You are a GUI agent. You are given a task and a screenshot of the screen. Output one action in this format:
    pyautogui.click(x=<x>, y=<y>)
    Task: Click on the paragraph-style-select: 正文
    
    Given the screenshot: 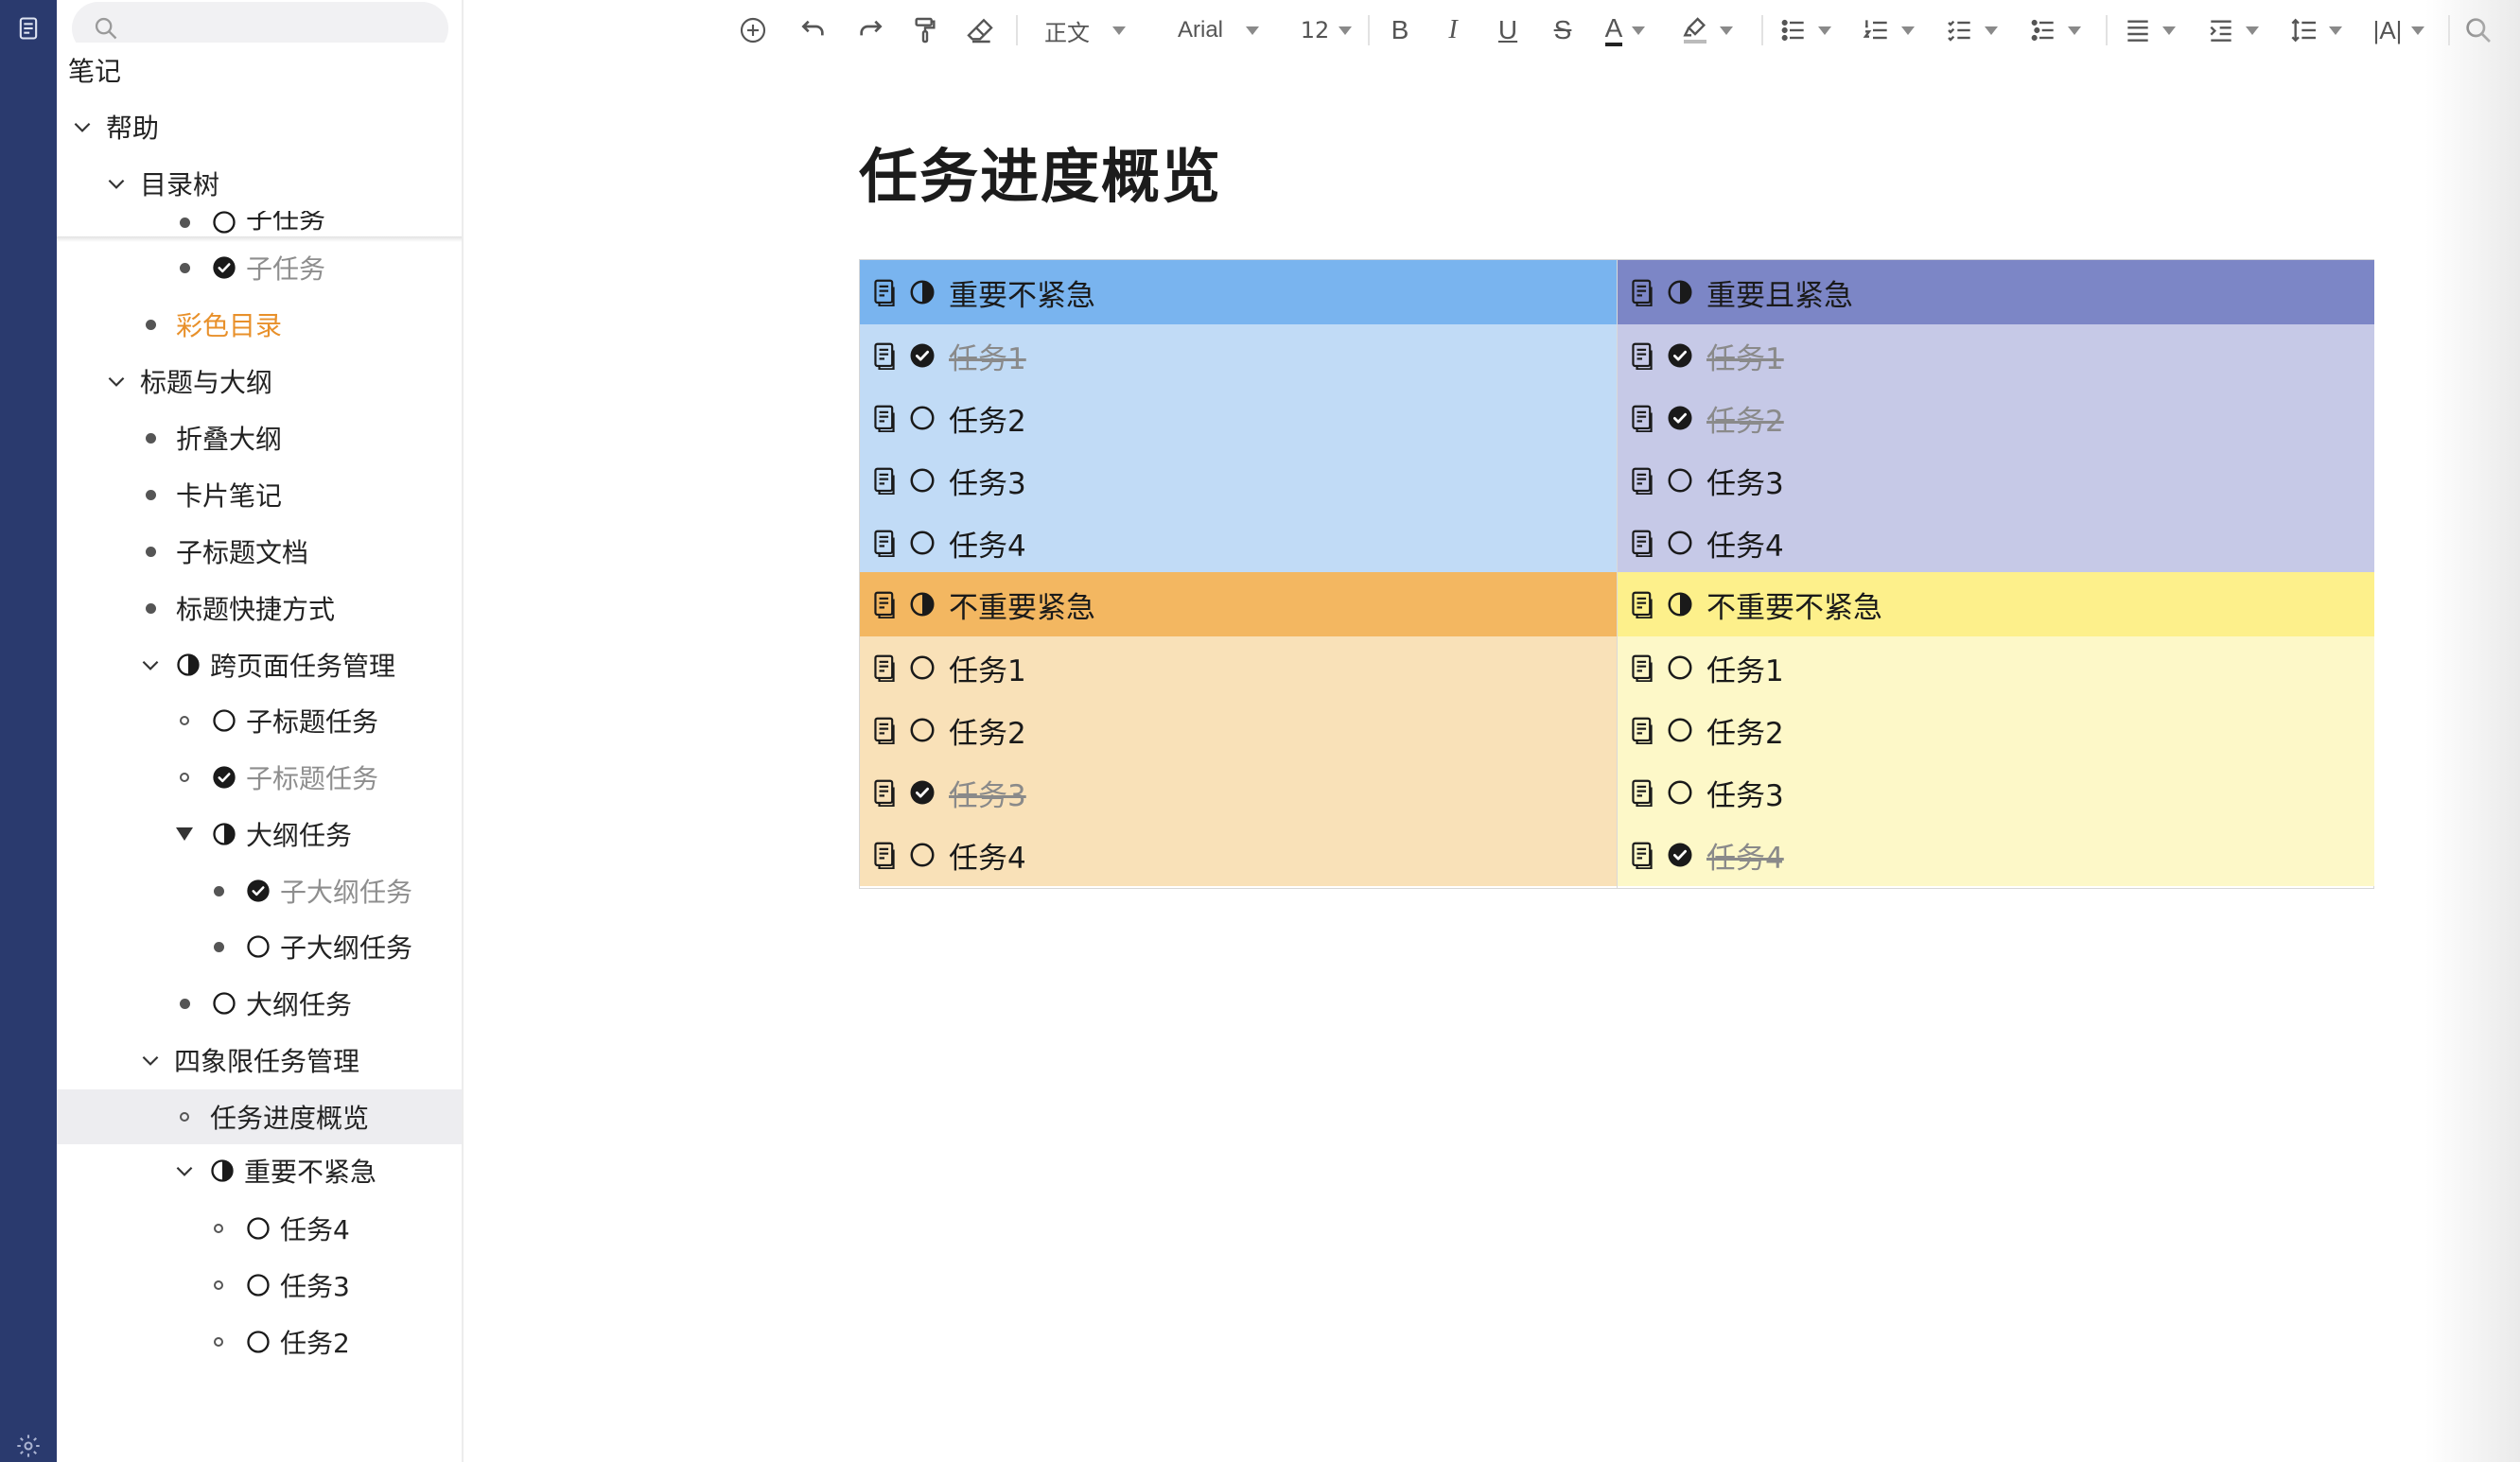 What is the action you would take?
    pyautogui.click(x=1085, y=30)
    